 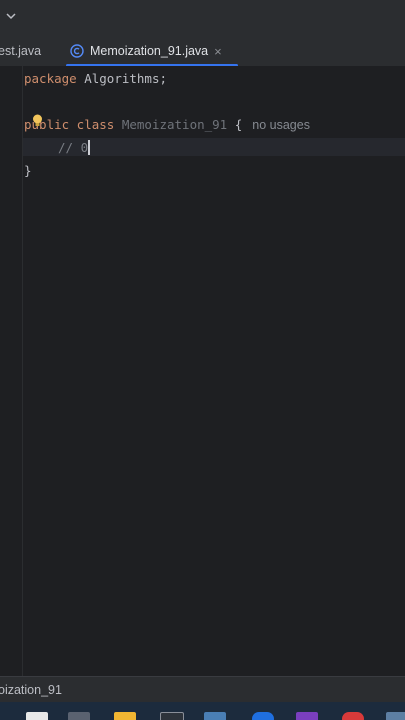 I want to click on open-brace: {, so click(x=238, y=124).